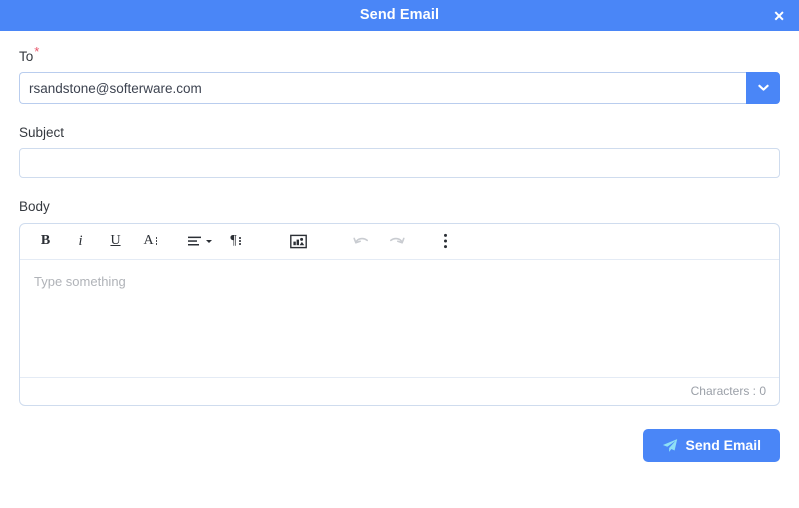 The image size is (799, 508). What do you see at coordinates (80, 241) in the screenshot?
I see `italic-icon: i` at bounding box center [80, 241].